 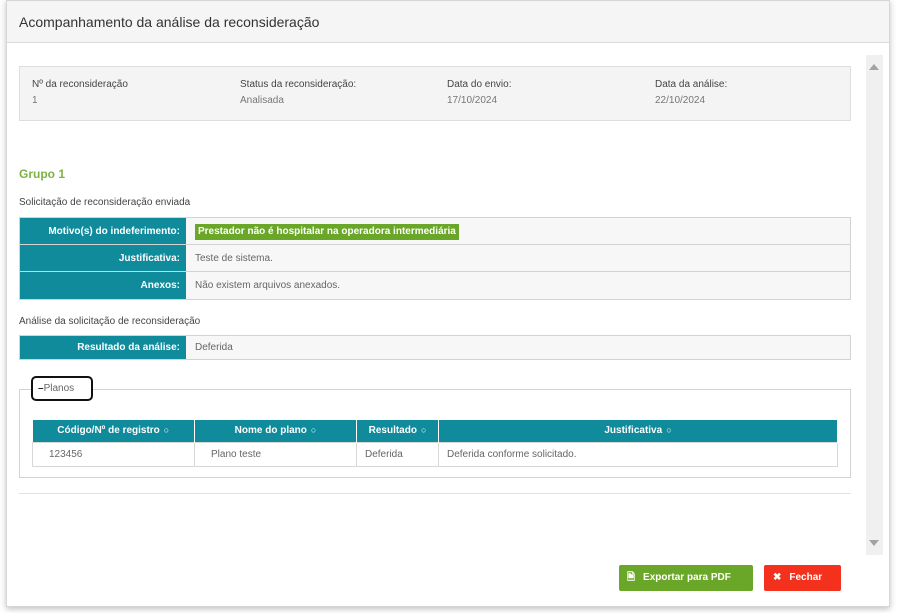 I want to click on analise-table: Resultado da análise: Deferida, so click(x=435, y=347).